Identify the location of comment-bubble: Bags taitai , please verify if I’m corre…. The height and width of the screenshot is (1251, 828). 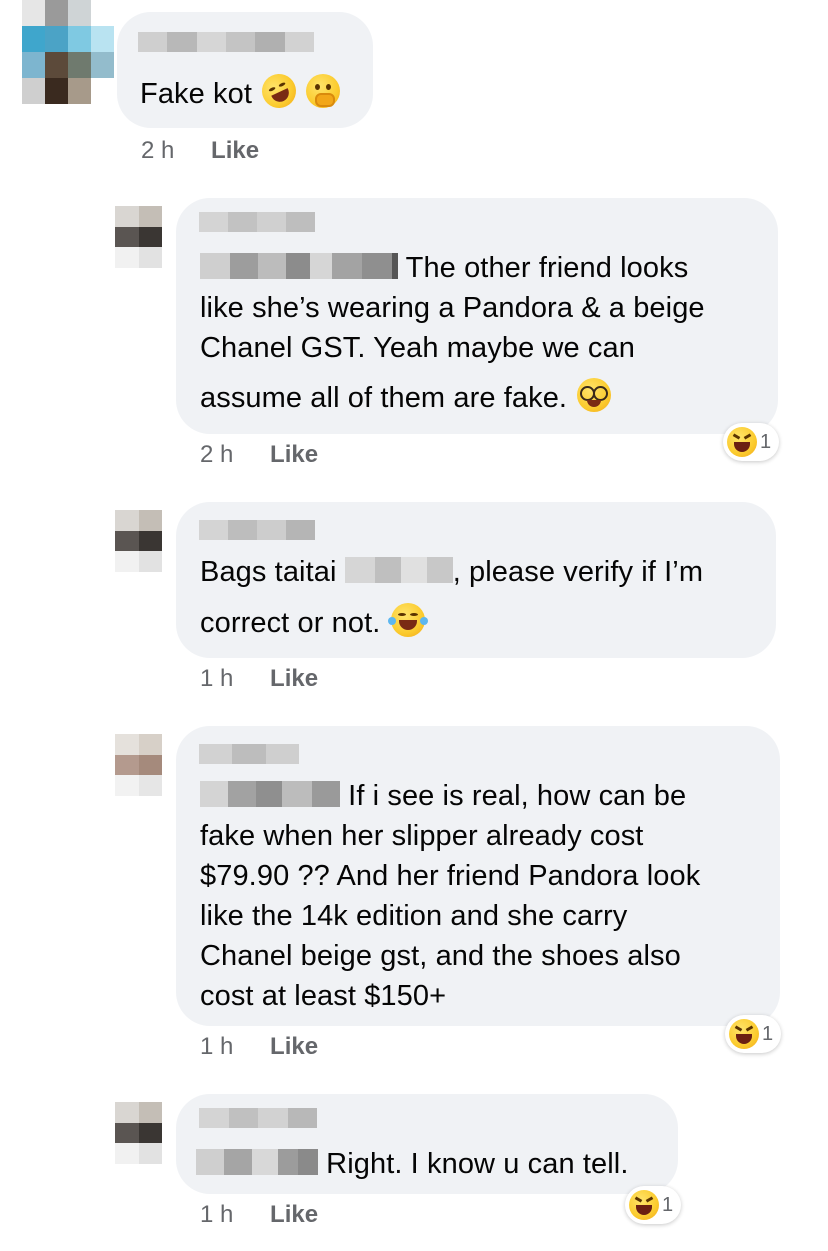
(476, 580).